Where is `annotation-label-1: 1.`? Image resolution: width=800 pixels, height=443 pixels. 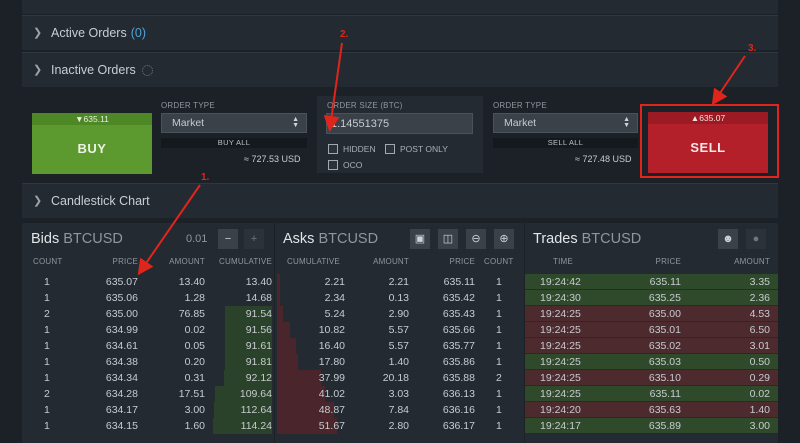
annotation-label-1: 1. is located at coordinates (205, 177).